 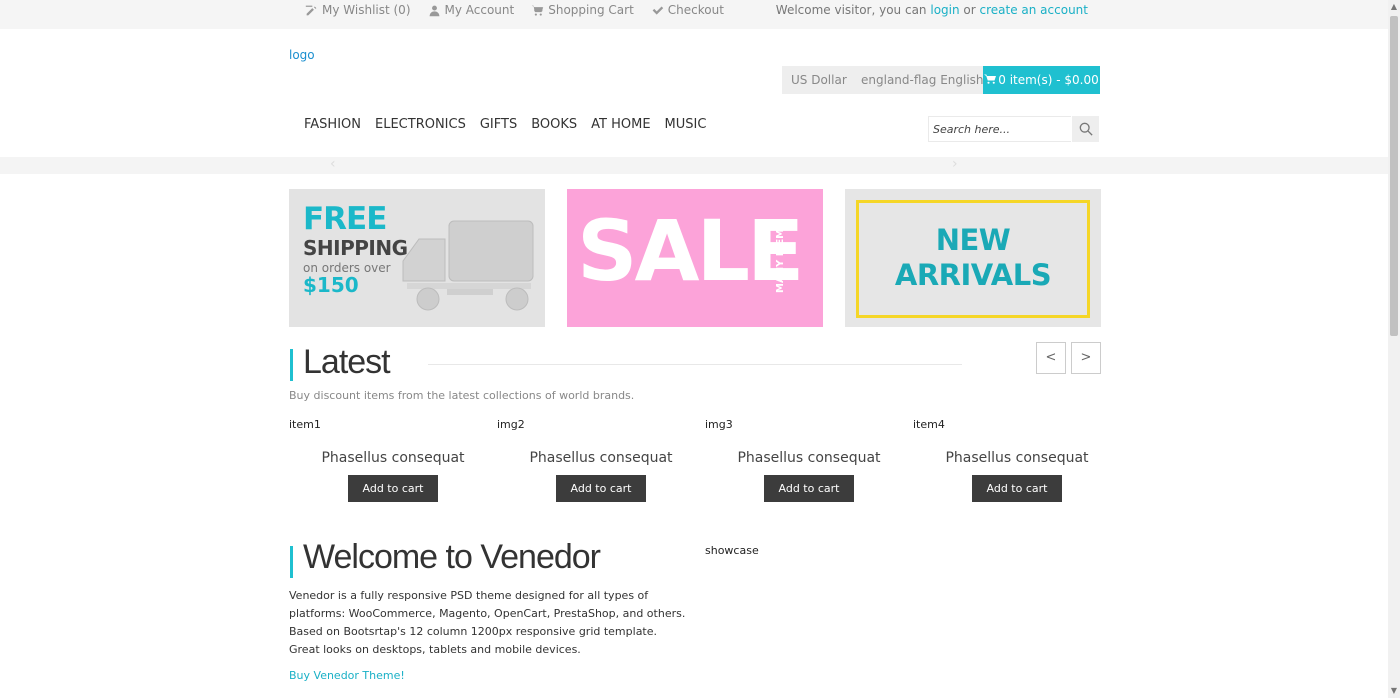 I want to click on slider-prev-icon: ‹, so click(x=333, y=164).